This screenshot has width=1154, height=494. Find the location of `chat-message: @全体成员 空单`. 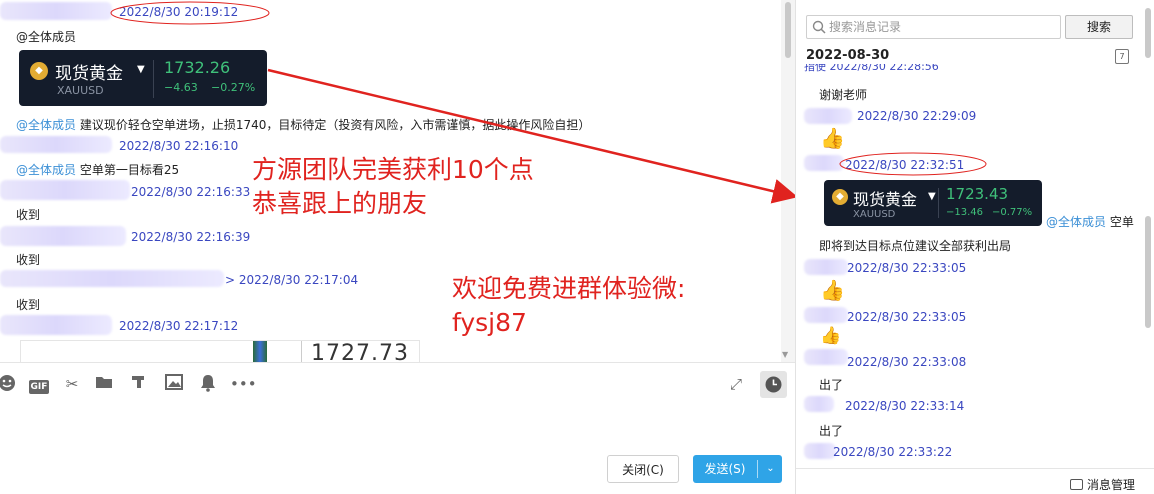

chat-message: @全体成员 空单 is located at coordinates (1090, 221).